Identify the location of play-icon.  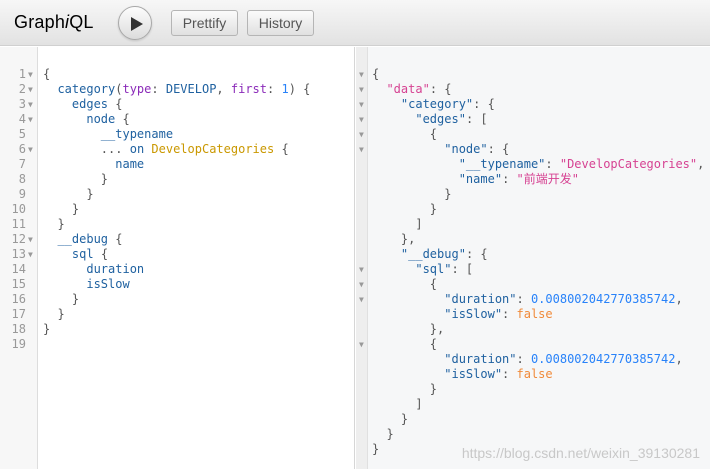
(137, 24).